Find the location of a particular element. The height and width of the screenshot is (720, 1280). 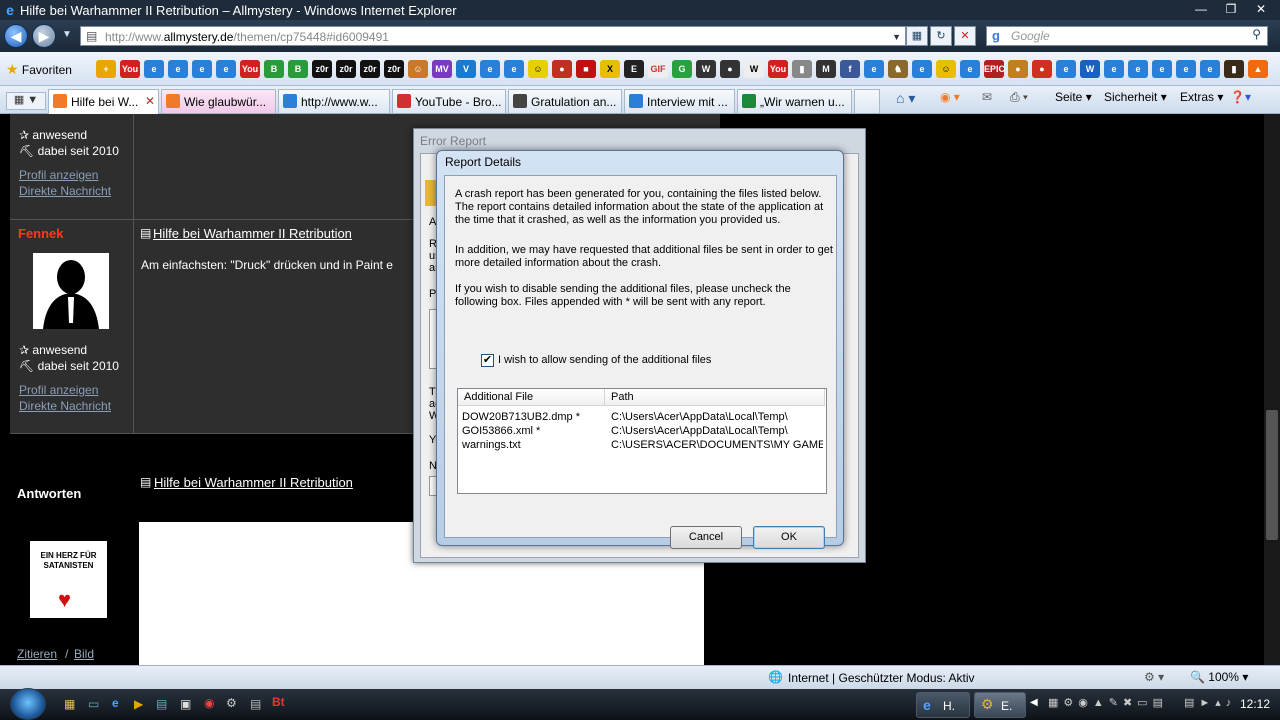

orange-fav-icon: ▲ is located at coordinates (1258, 69).